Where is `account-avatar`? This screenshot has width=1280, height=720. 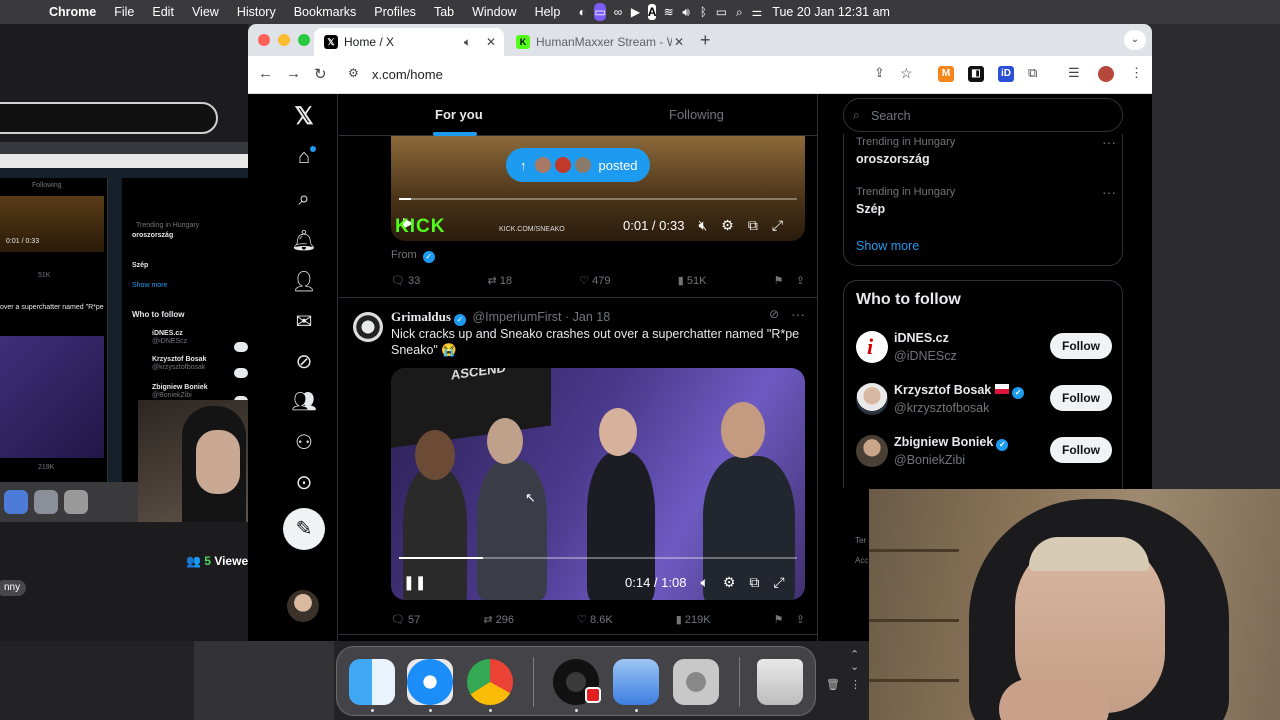 account-avatar is located at coordinates (303, 606).